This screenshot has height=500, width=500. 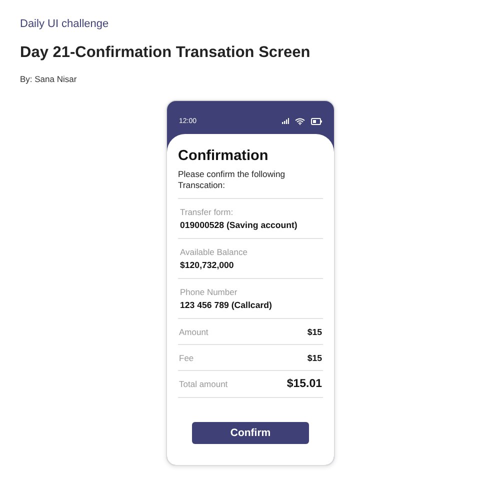 What do you see at coordinates (250, 433) in the screenshot?
I see `confirm-button: Confirm` at bounding box center [250, 433].